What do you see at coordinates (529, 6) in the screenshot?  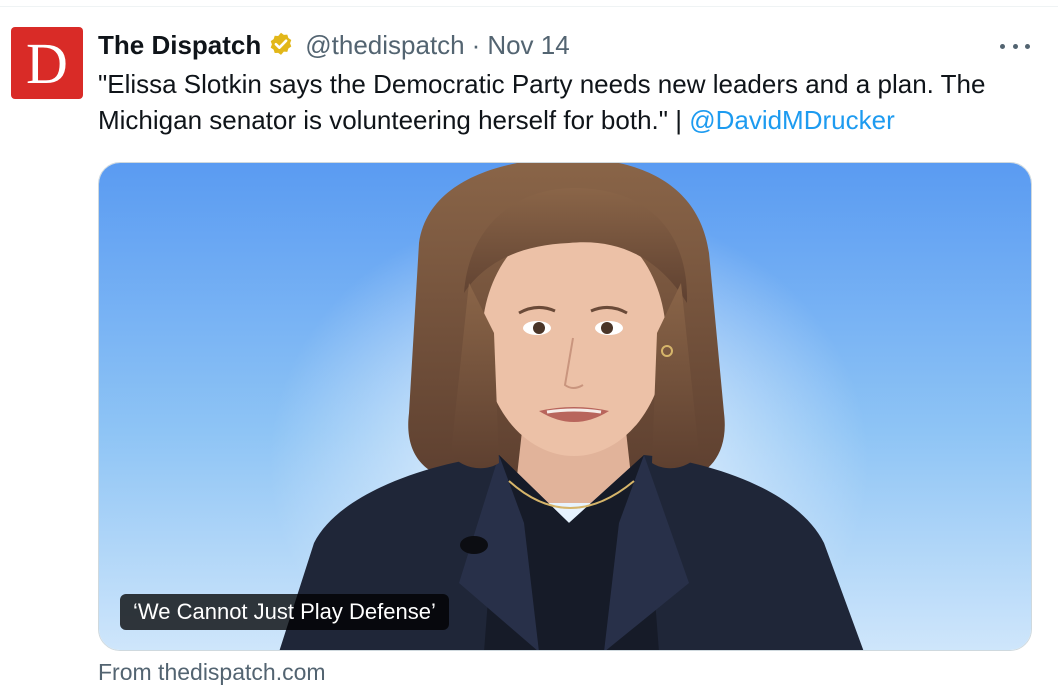 I see `divider` at bounding box center [529, 6].